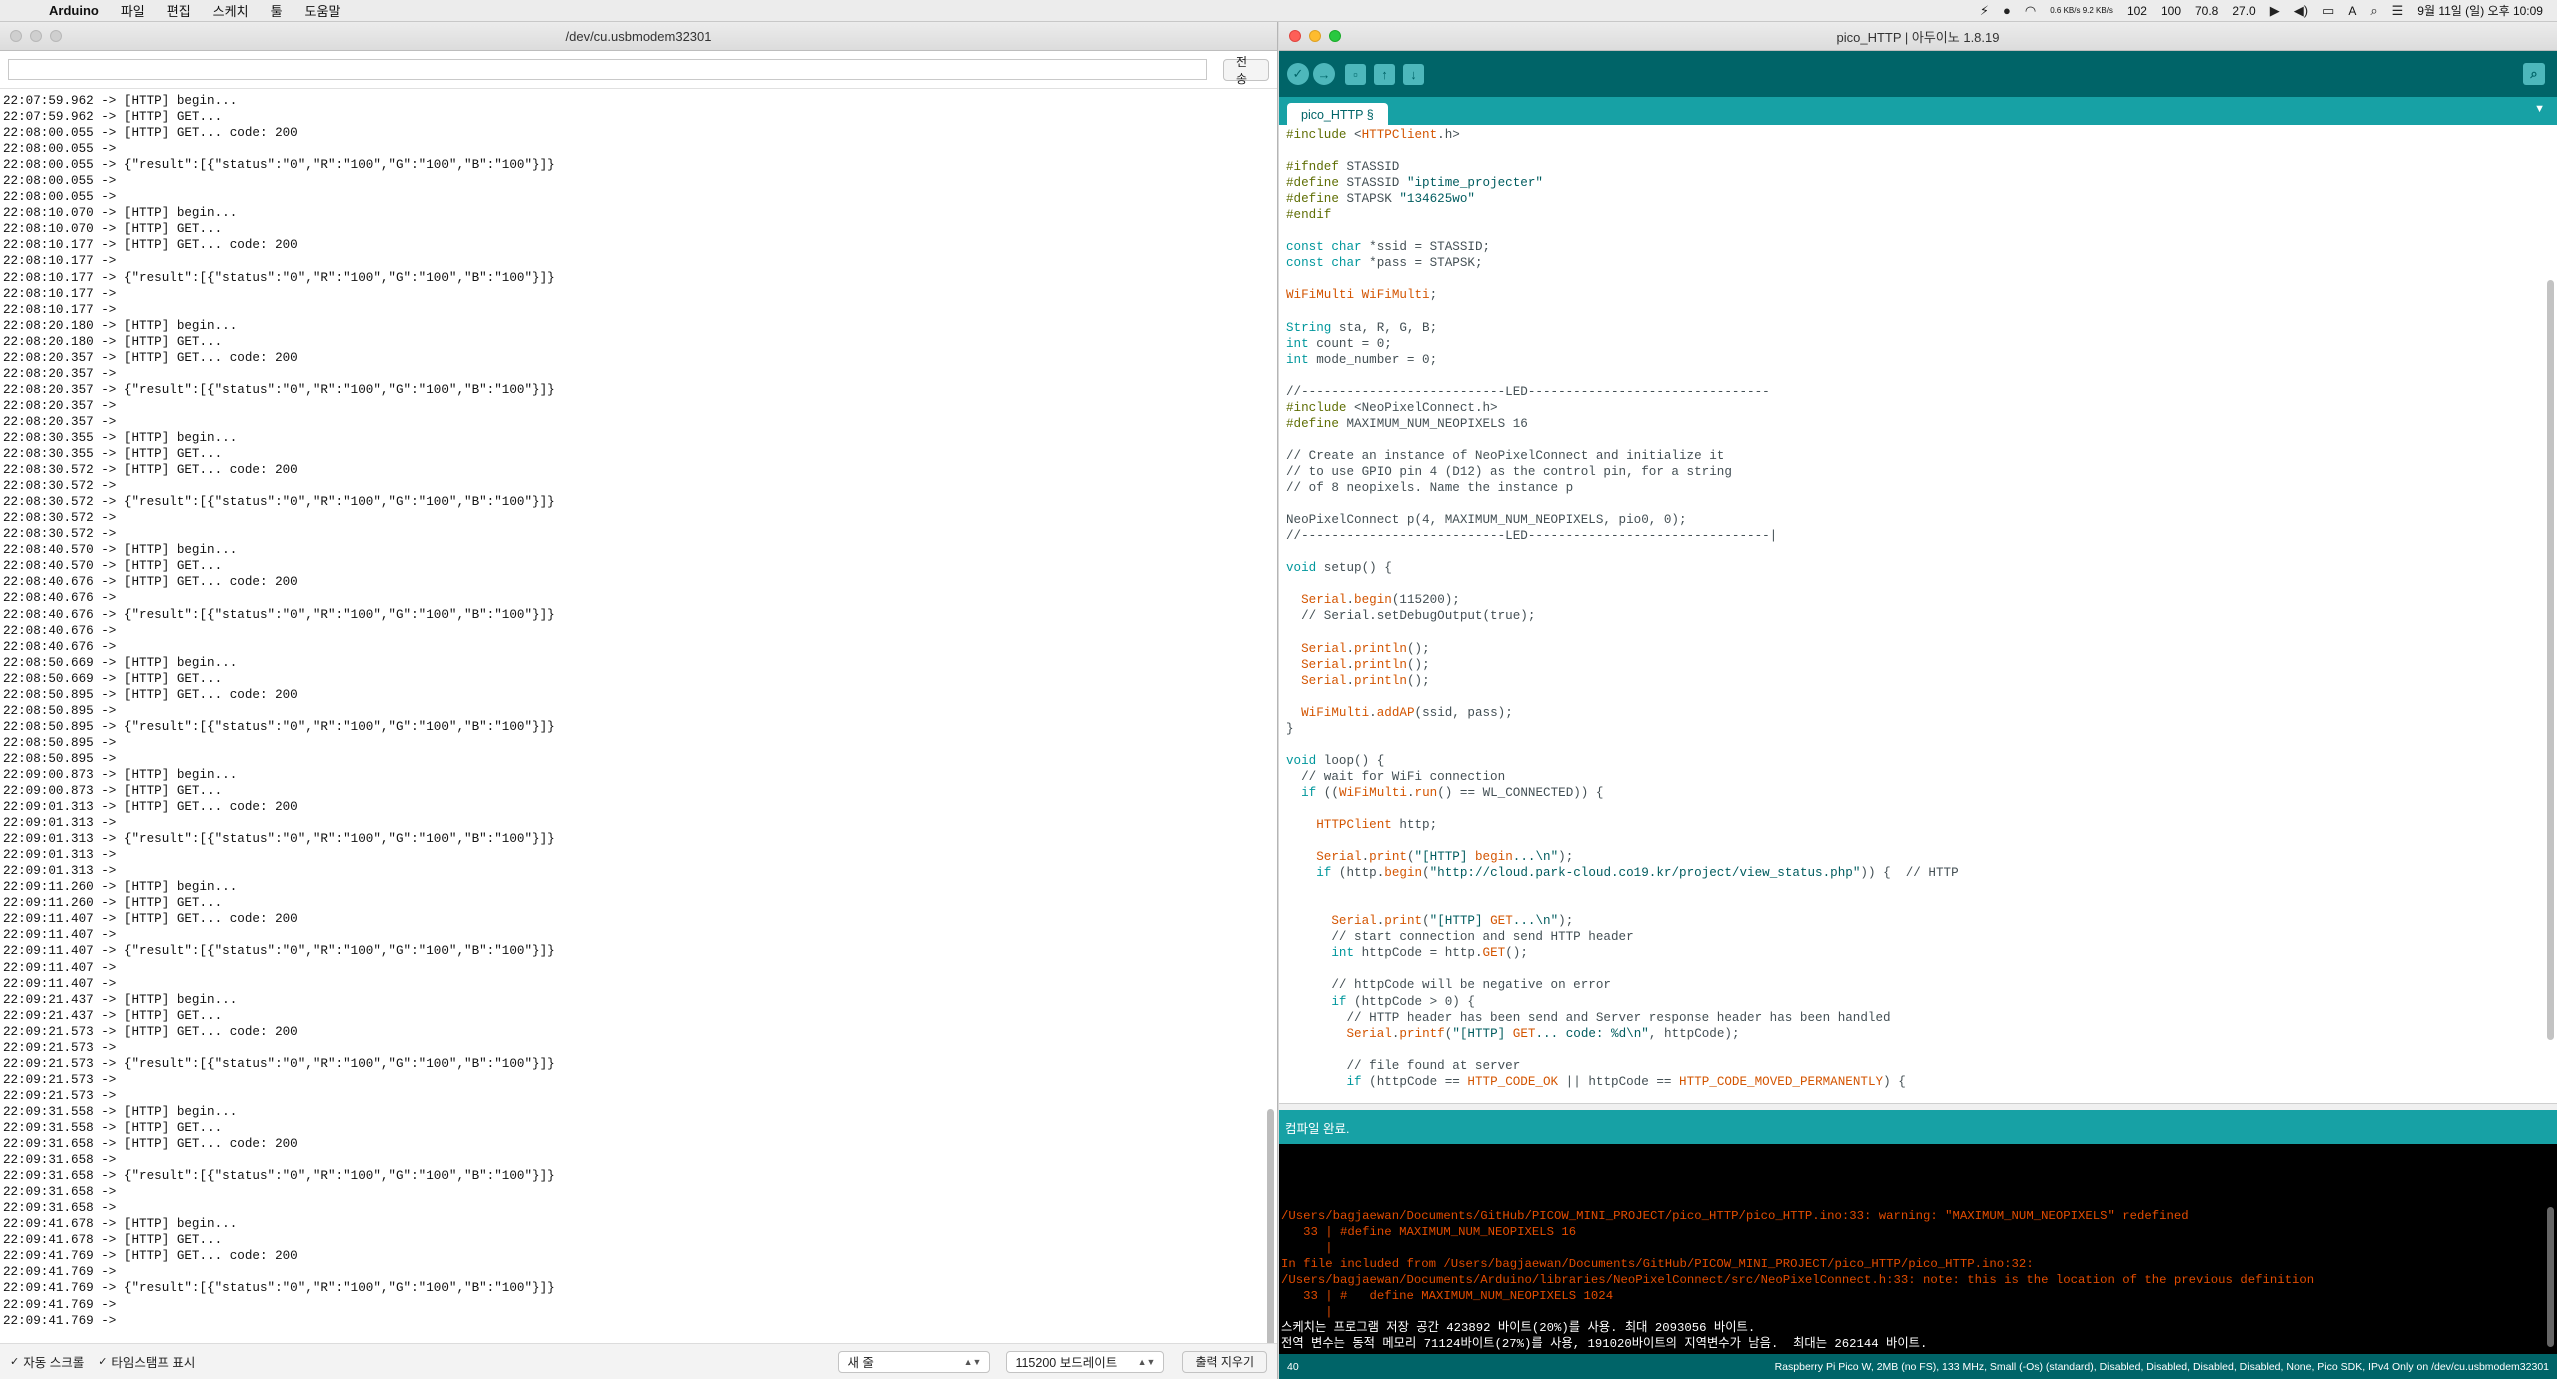 The height and width of the screenshot is (1379, 2557). What do you see at coordinates (150, 1256) in the screenshot?
I see `serial-line: 22:09:41.769 -> [HTTP] GET... code: 200` at bounding box center [150, 1256].